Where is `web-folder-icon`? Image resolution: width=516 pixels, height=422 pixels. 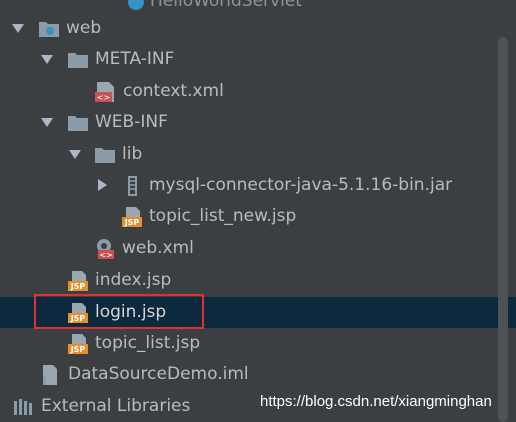 web-folder-icon is located at coordinates (49, 29).